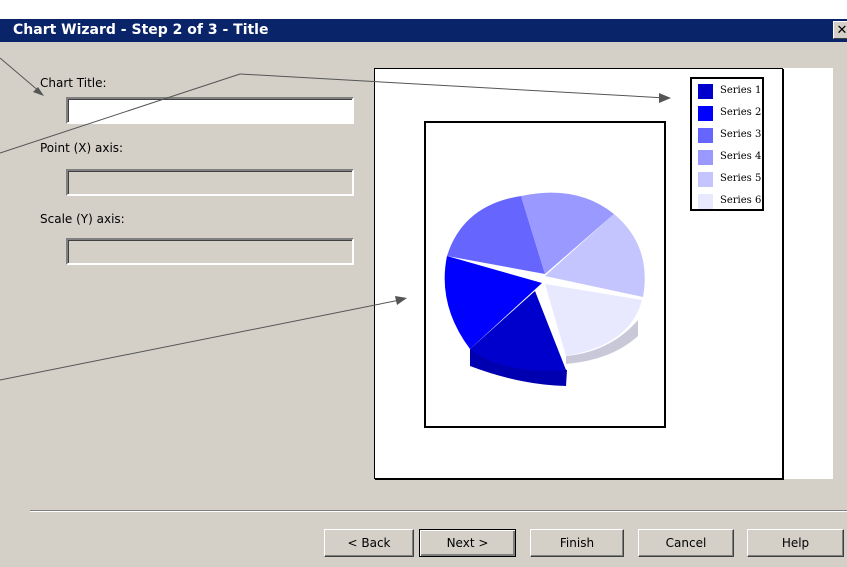 Image resolution: width=847 pixels, height=567 pixels. Describe the element at coordinates (577, 543) in the screenshot. I see `finish-button: Finish` at that location.